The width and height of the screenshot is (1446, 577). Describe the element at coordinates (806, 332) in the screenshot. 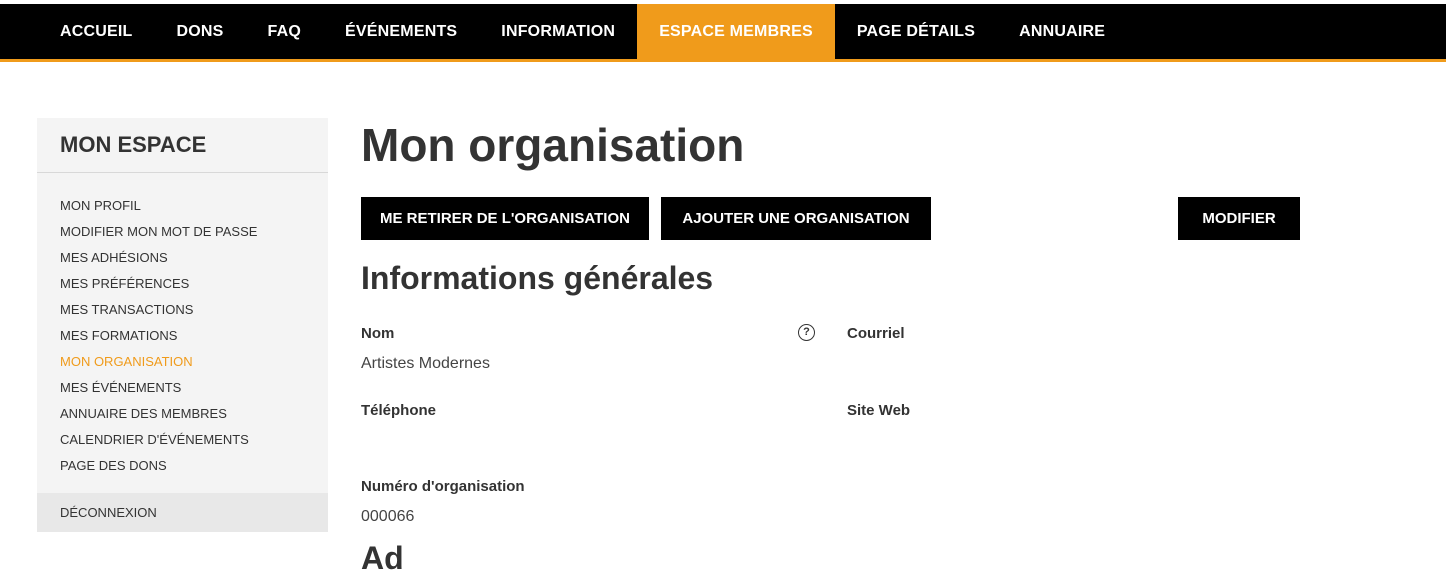

I see `help-icon: ?` at that location.